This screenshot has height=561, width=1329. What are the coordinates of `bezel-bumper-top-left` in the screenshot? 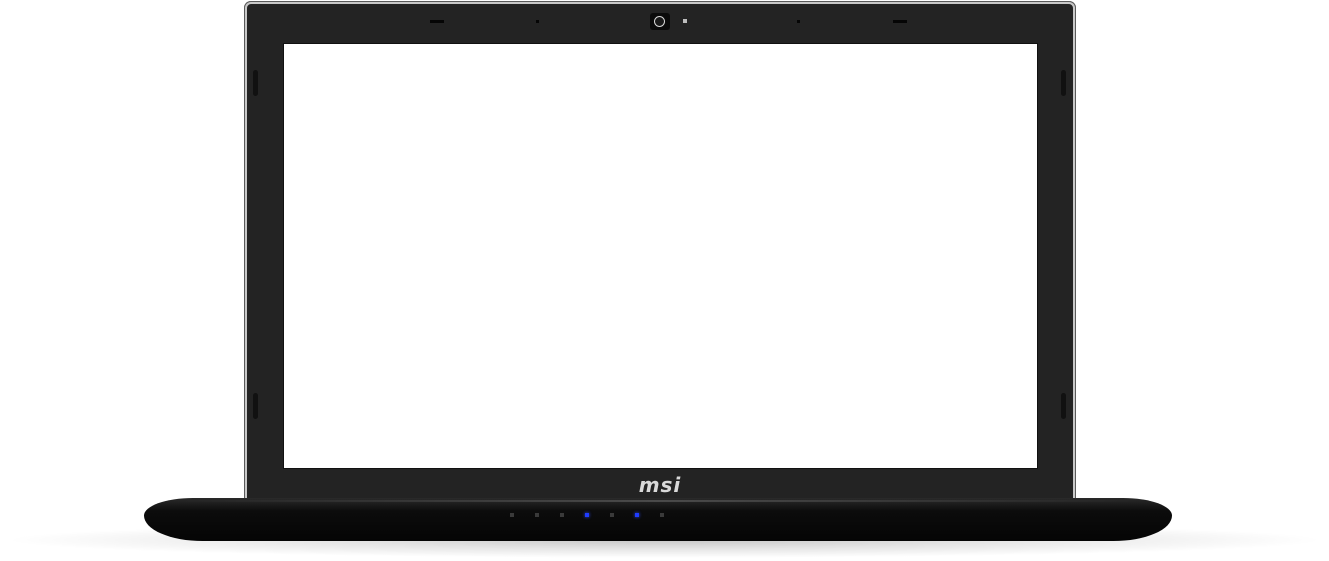 It's located at (255, 83).